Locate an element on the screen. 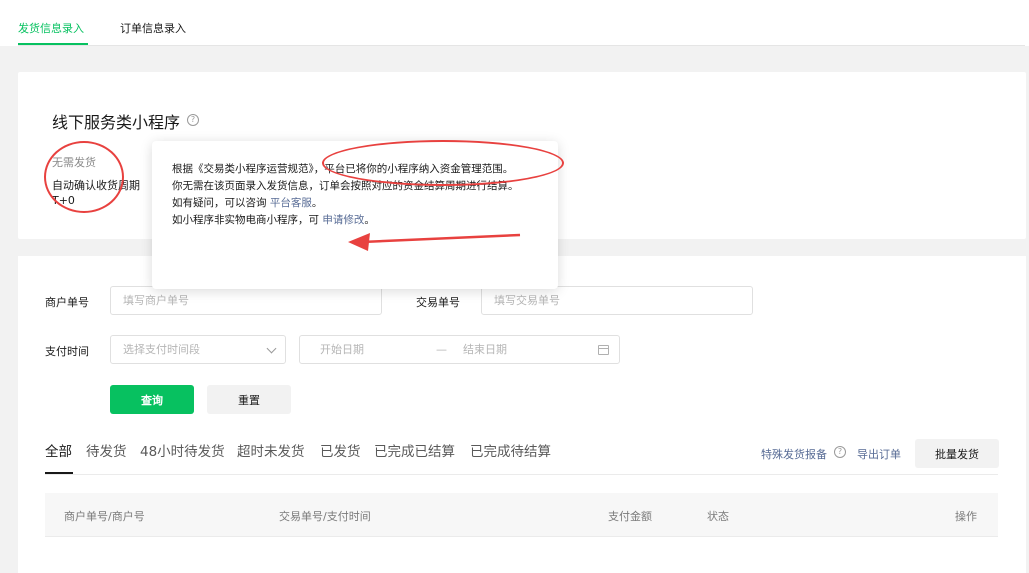 This screenshot has width=1029, height=573. table-header: 商户单号/商户号 交易单号/支付时间 支付金额 状态 操作 is located at coordinates (521, 515).